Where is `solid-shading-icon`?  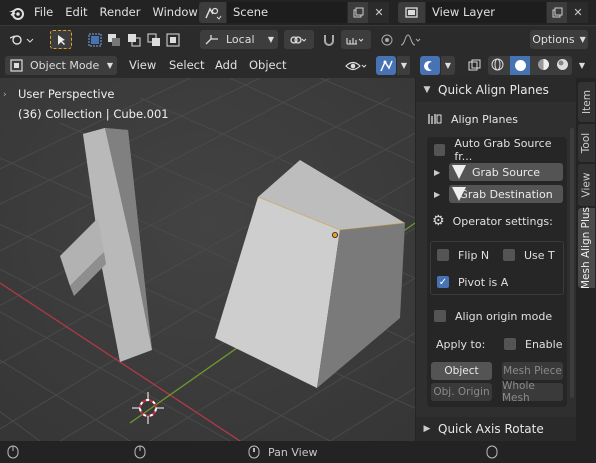
solid-shading-icon is located at coordinates (520, 65).